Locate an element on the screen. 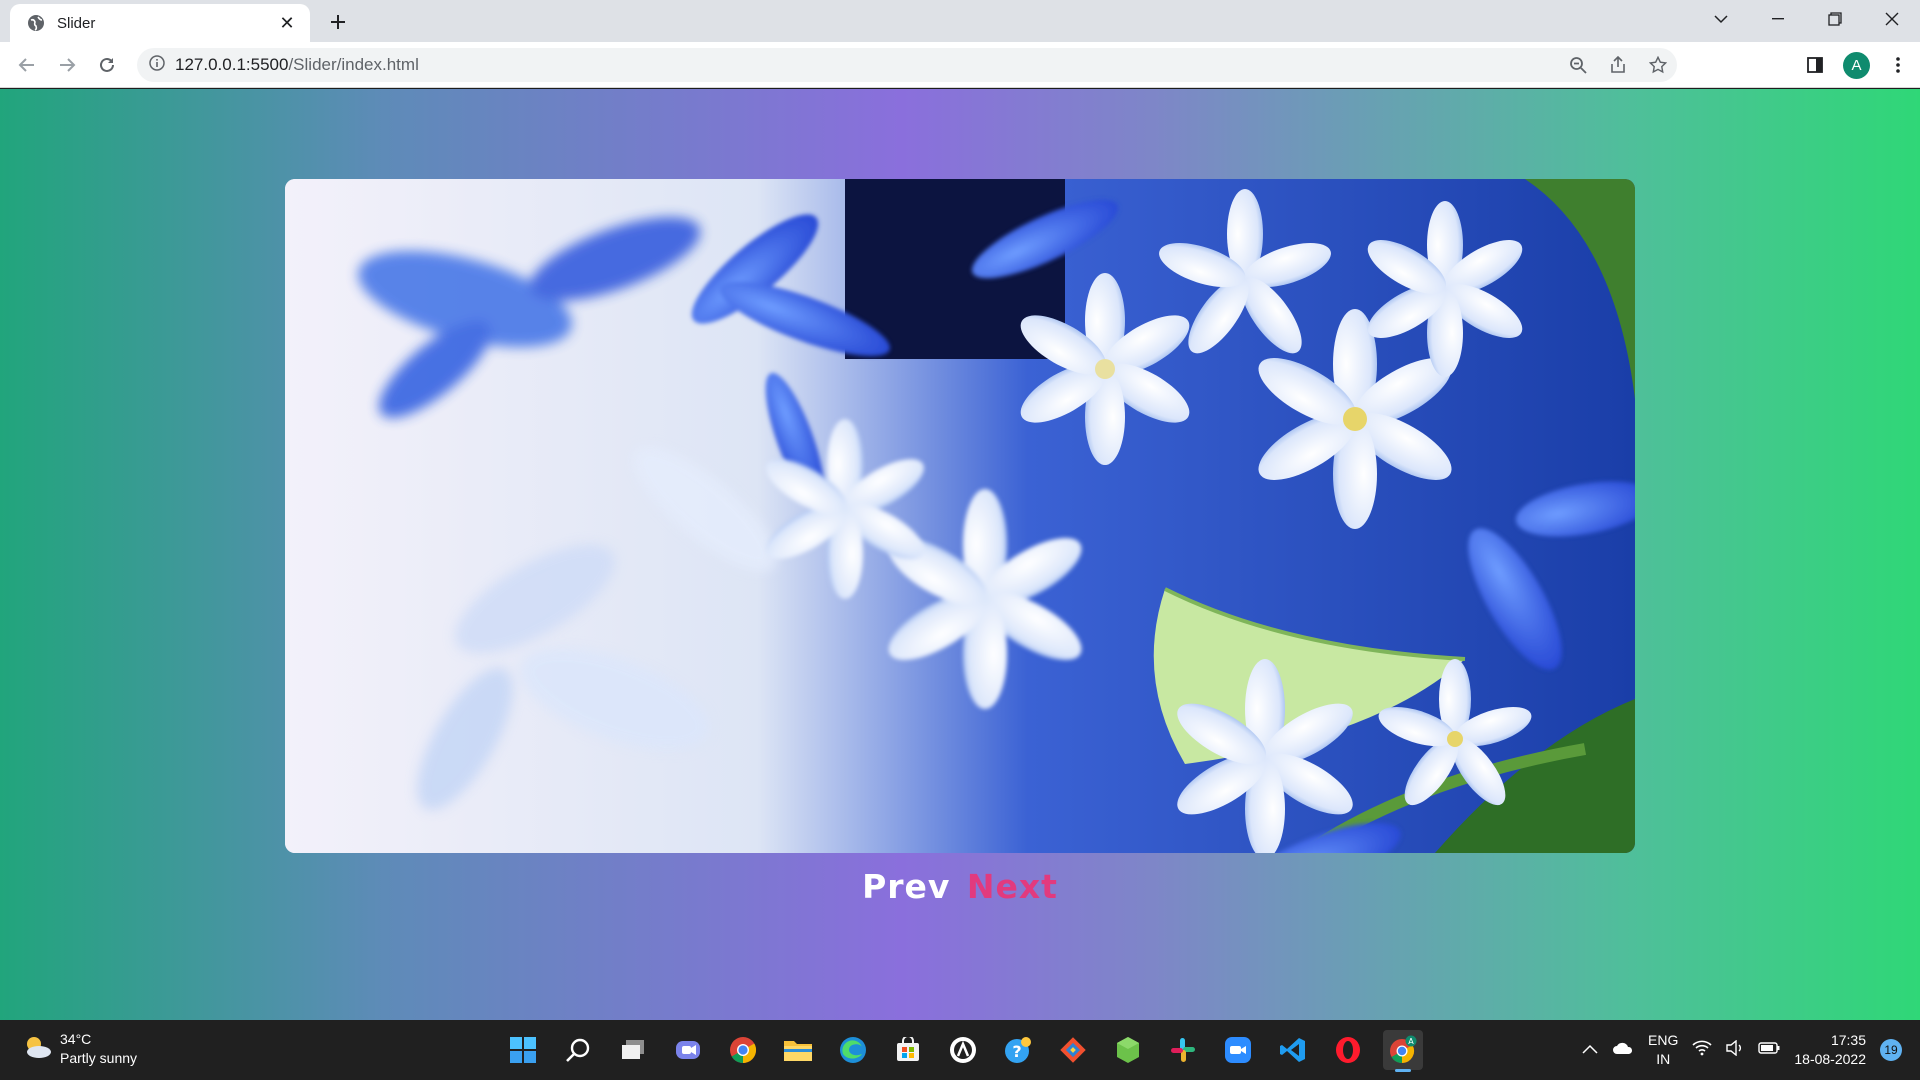 The width and height of the screenshot is (1920, 1080). prev-button: Prev is located at coordinates (906, 886).